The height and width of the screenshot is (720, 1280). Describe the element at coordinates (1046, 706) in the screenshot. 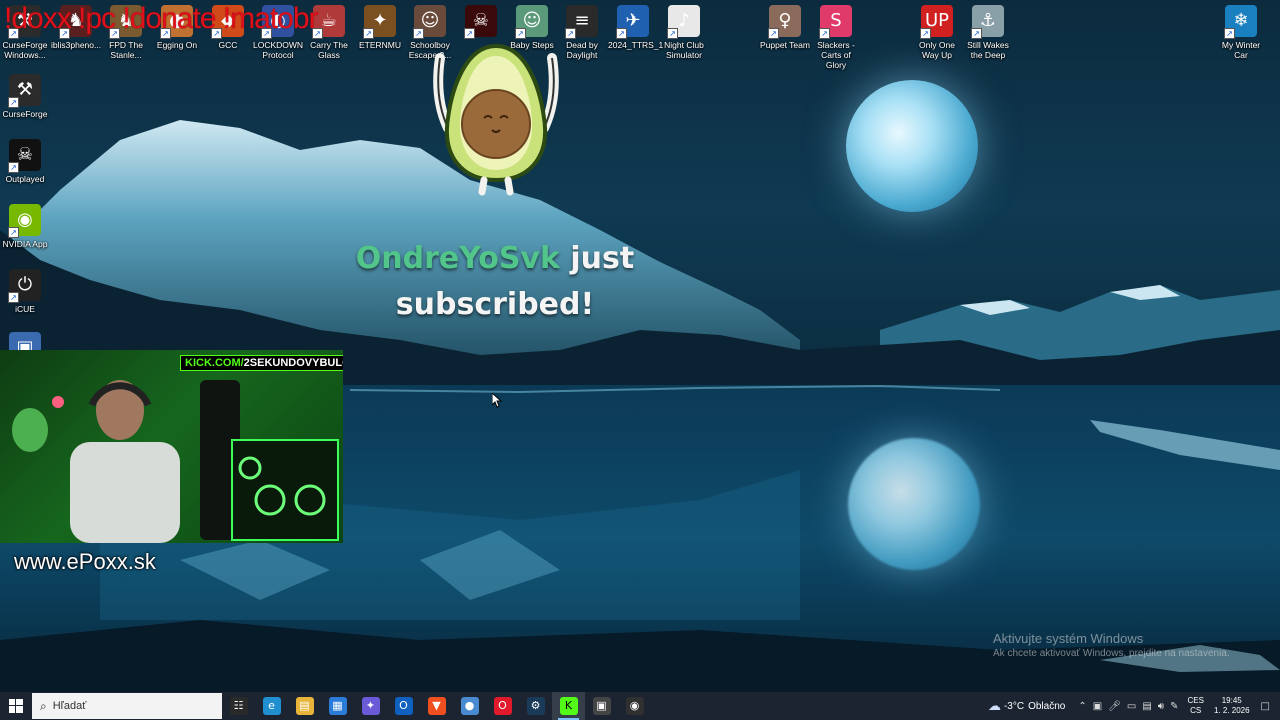

I see `weather-condition: Oblačno` at that location.